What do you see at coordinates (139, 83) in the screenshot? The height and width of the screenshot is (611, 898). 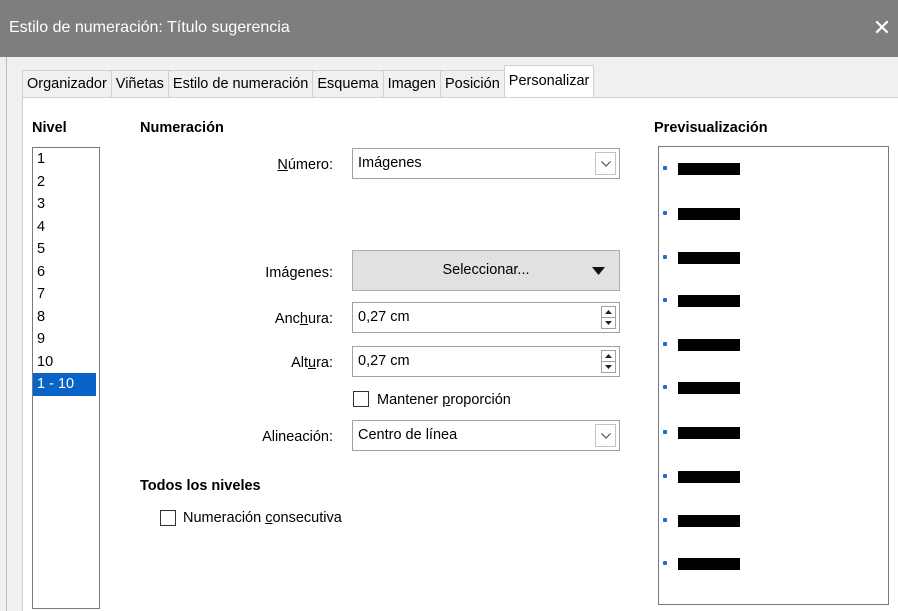 I see `tab-vinetas: Viñetas` at bounding box center [139, 83].